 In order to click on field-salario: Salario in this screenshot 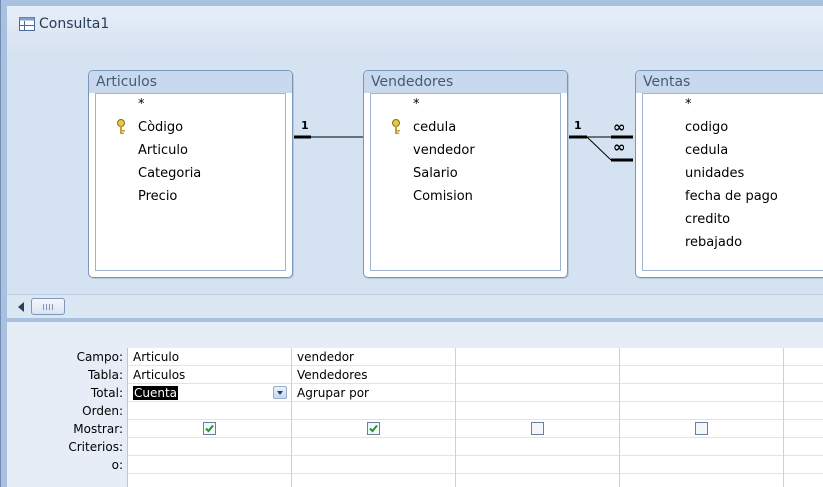, I will do `click(435, 174)`.